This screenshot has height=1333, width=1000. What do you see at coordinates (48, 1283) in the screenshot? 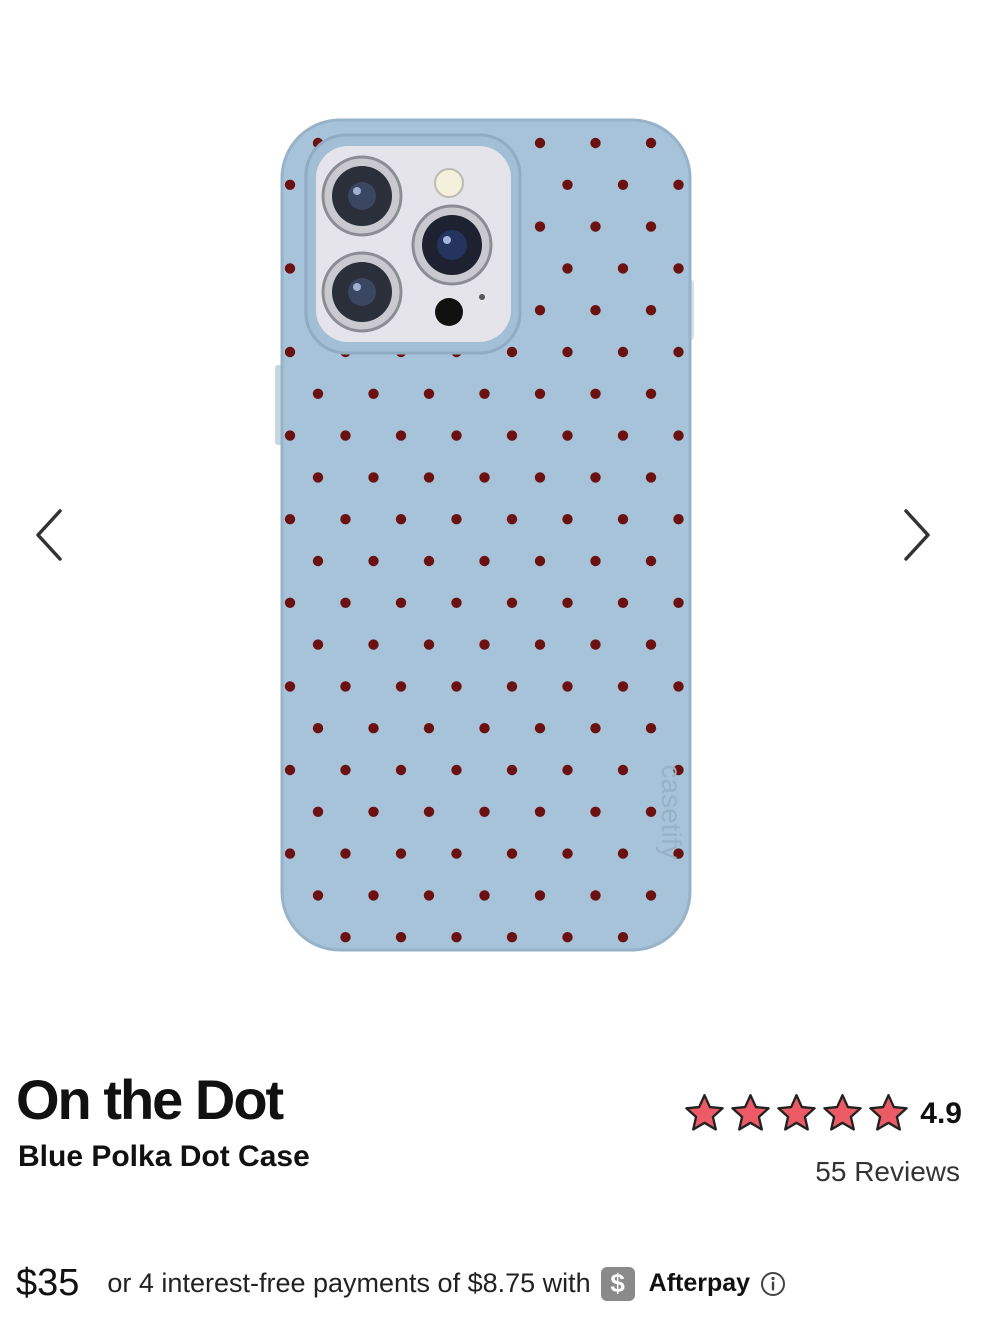
I see `product-price: $35` at bounding box center [48, 1283].